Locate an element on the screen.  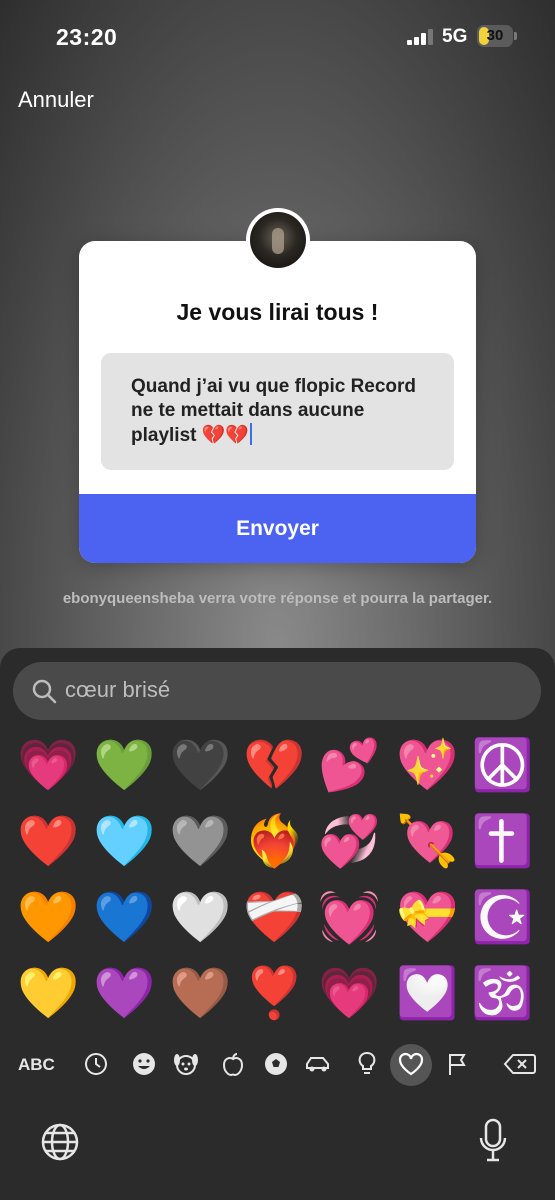
send-button: Envoyer is located at coordinates (277, 528).